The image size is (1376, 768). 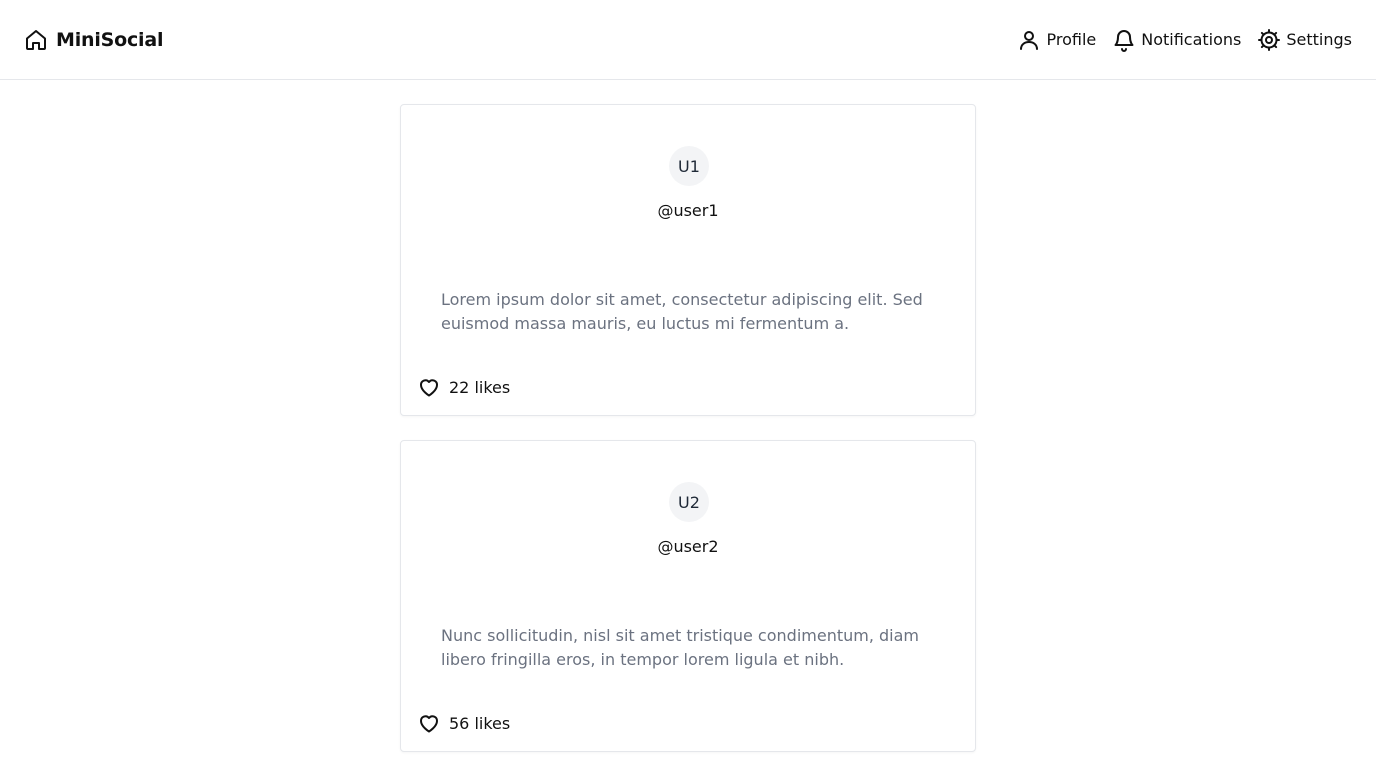 What do you see at coordinates (689, 502) in the screenshot?
I see `avatar: U2` at bounding box center [689, 502].